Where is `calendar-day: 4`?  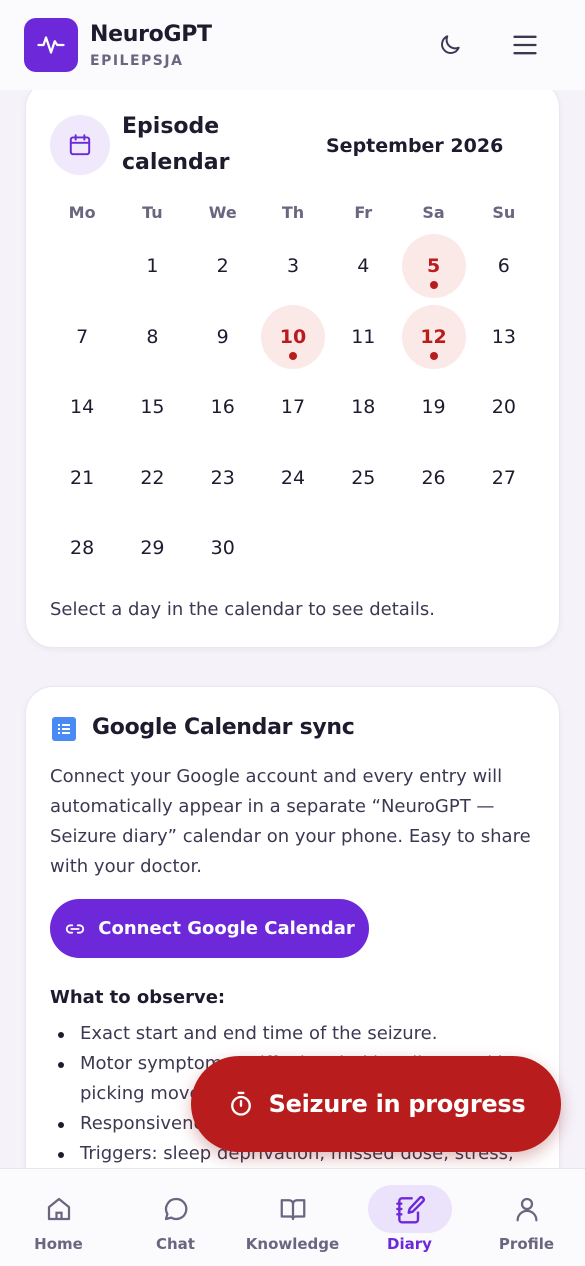
calendar-day: 4 is located at coordinates (363, 266).